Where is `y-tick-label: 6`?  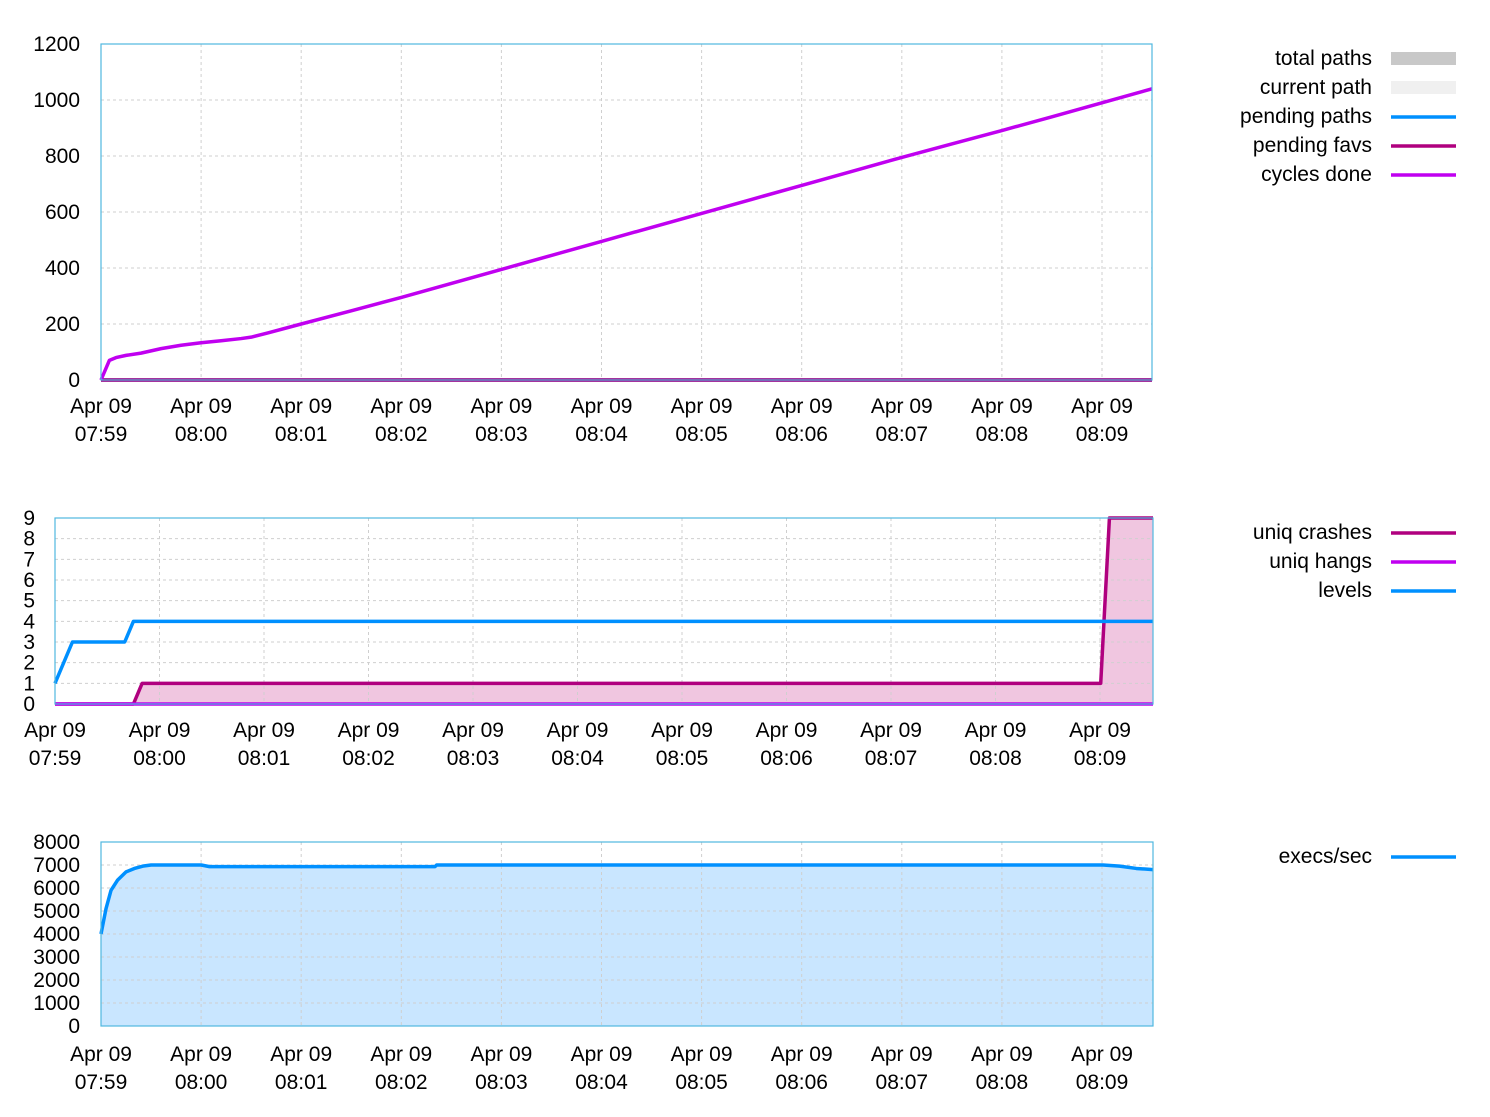
y-tick-label: 6 is located at coordinates (29, 580).